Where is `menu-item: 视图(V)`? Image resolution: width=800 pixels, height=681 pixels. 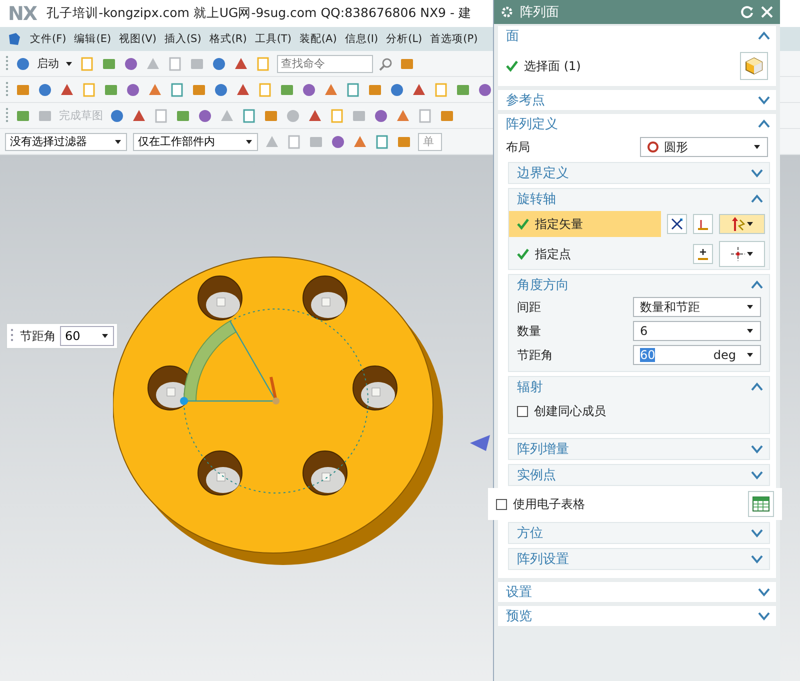
menu-item: 视图(V) is located at coordinates (137, 39).